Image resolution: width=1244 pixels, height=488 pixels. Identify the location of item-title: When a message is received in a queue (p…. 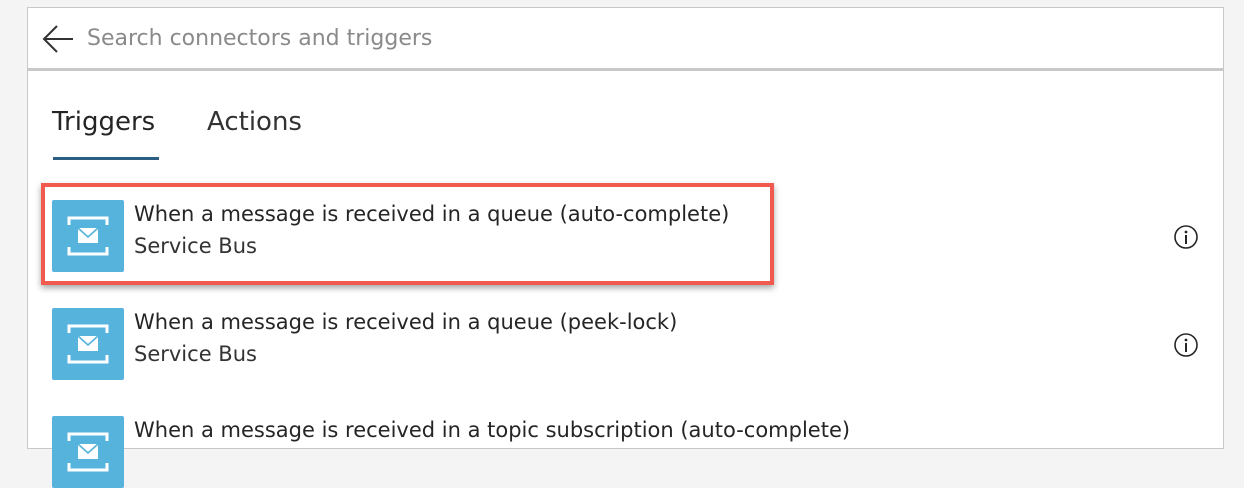
(406, 322).